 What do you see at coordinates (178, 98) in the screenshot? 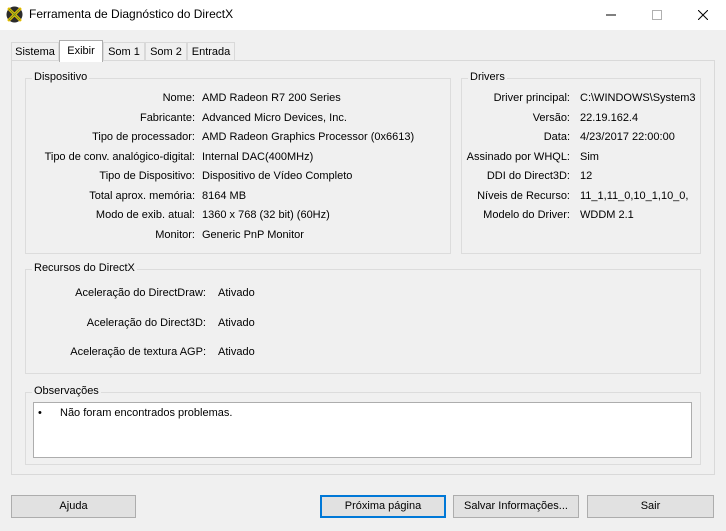
I see `device-label-name: Nome:` at bounding box center [178, 98].